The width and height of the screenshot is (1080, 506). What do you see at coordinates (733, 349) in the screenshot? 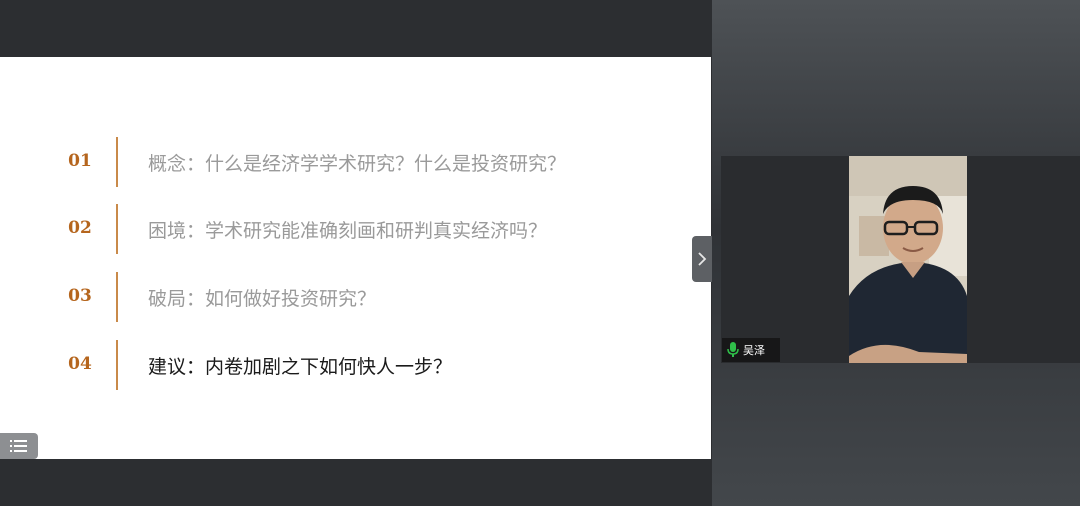
I see `microphone-icon` at bounding box center [733, 349].